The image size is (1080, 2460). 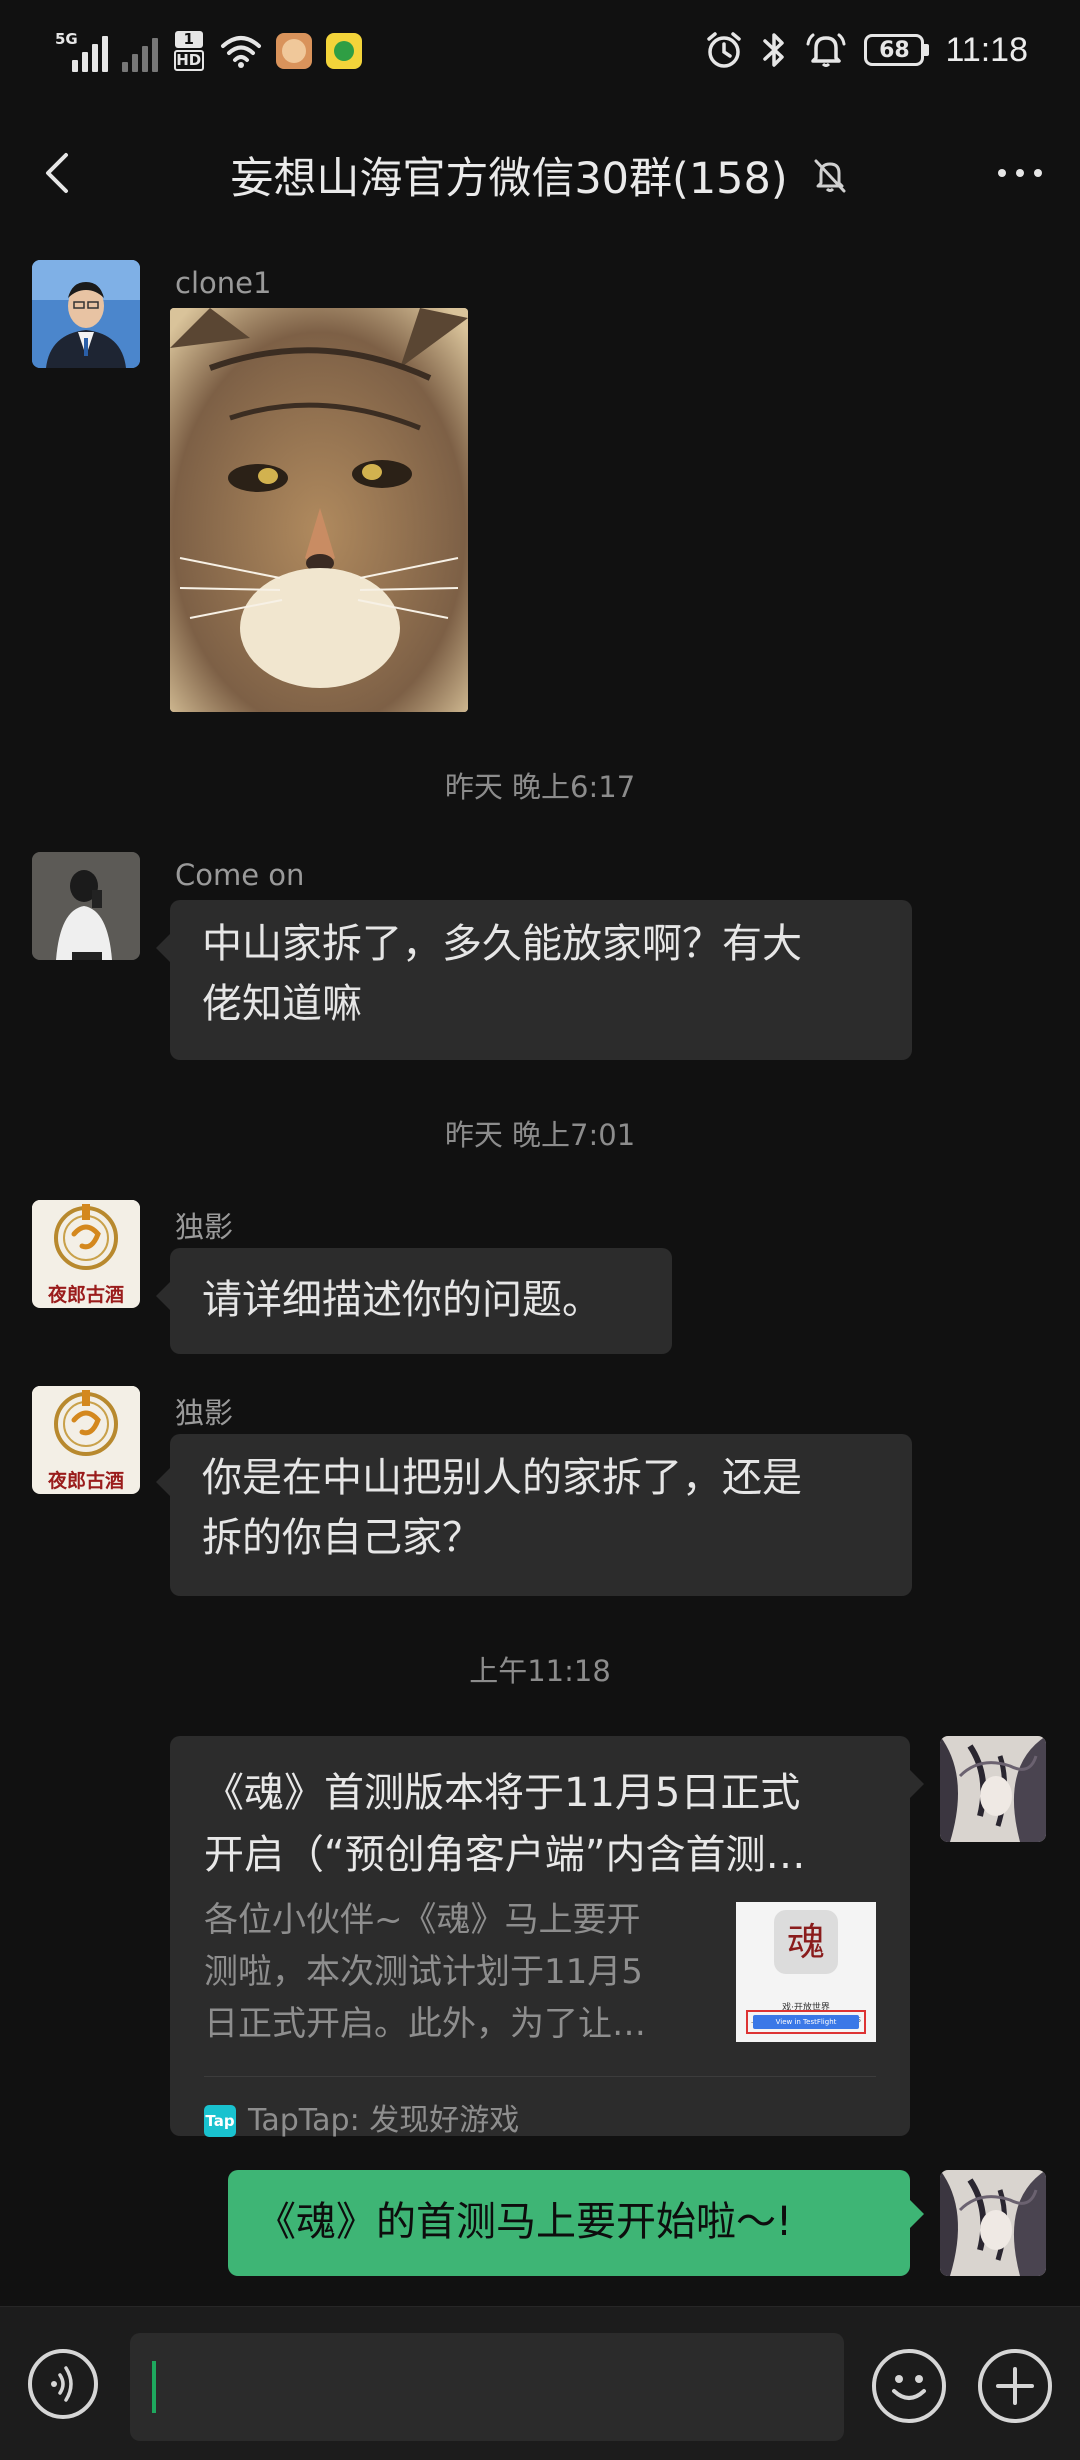 I want to click on message-bubble: 请详细描述你的问题。, so click(x=414, y=1301).